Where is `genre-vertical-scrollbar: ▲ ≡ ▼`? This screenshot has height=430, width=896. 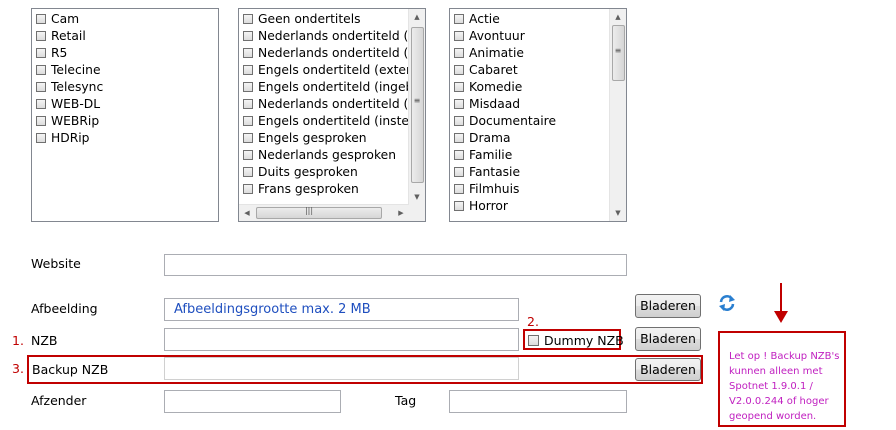
genre-vertical-scrollbar: ▲ ≡ ▼ is located at coordinates (617, 115).